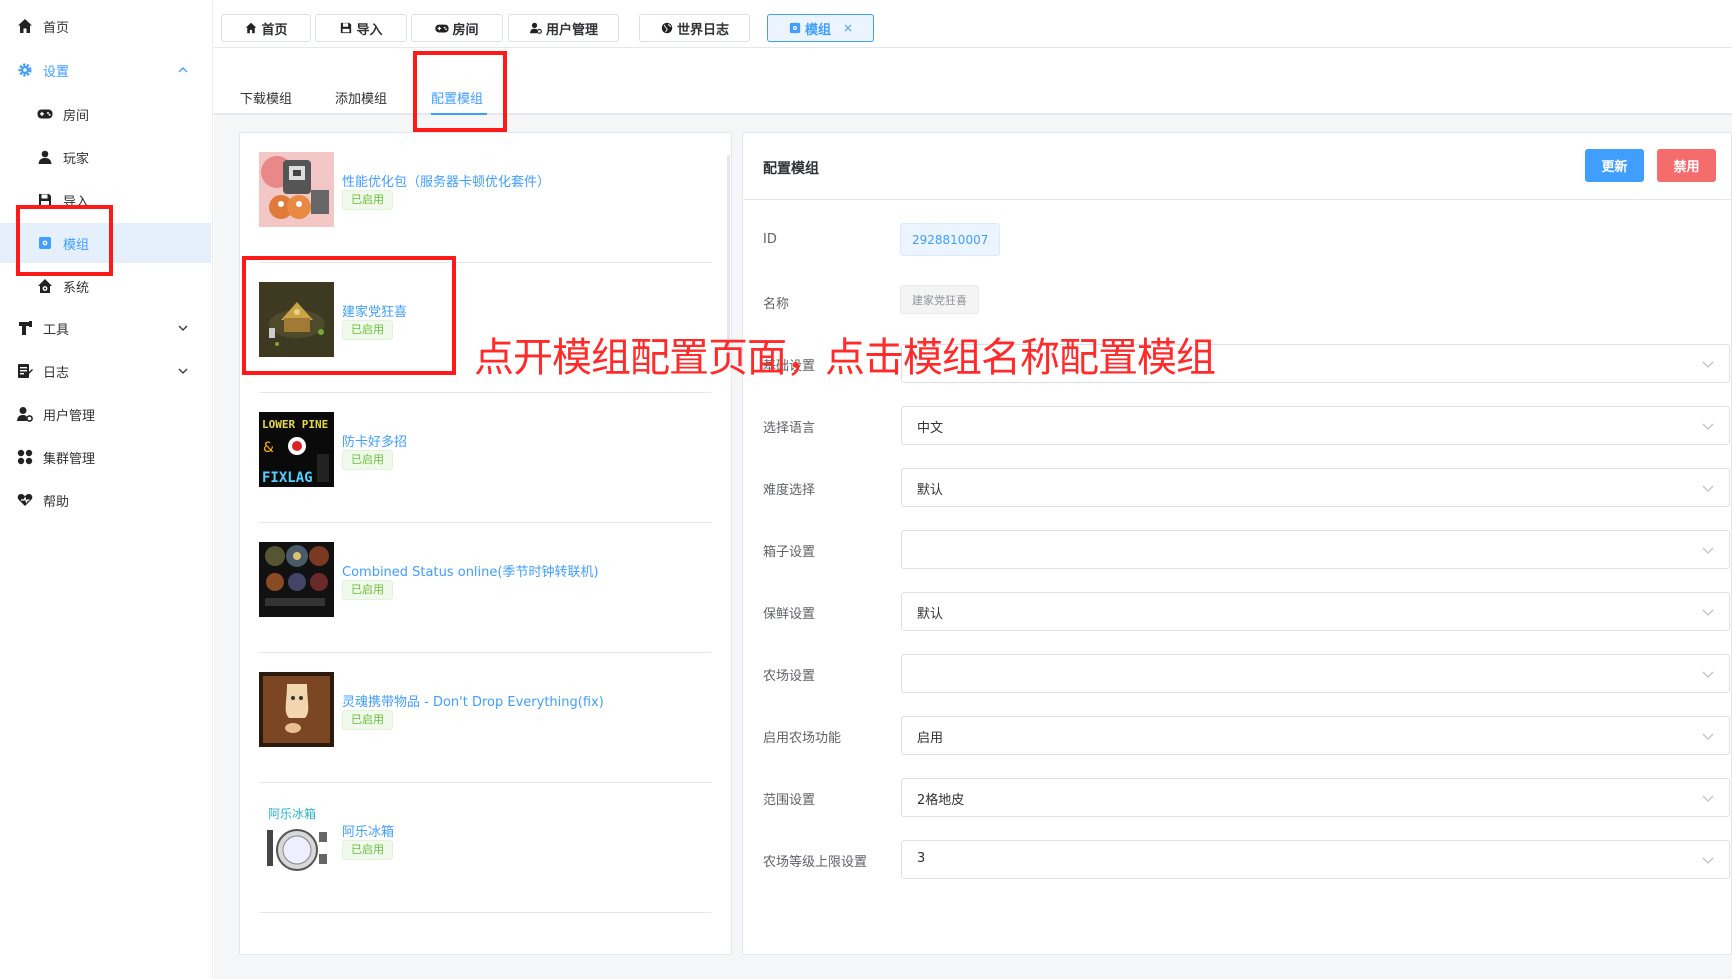  What do you see at coordinates (457, 97) in the screenshot?
I see `tab-config-mods: 配置模组` at bounding box center [457, 97].